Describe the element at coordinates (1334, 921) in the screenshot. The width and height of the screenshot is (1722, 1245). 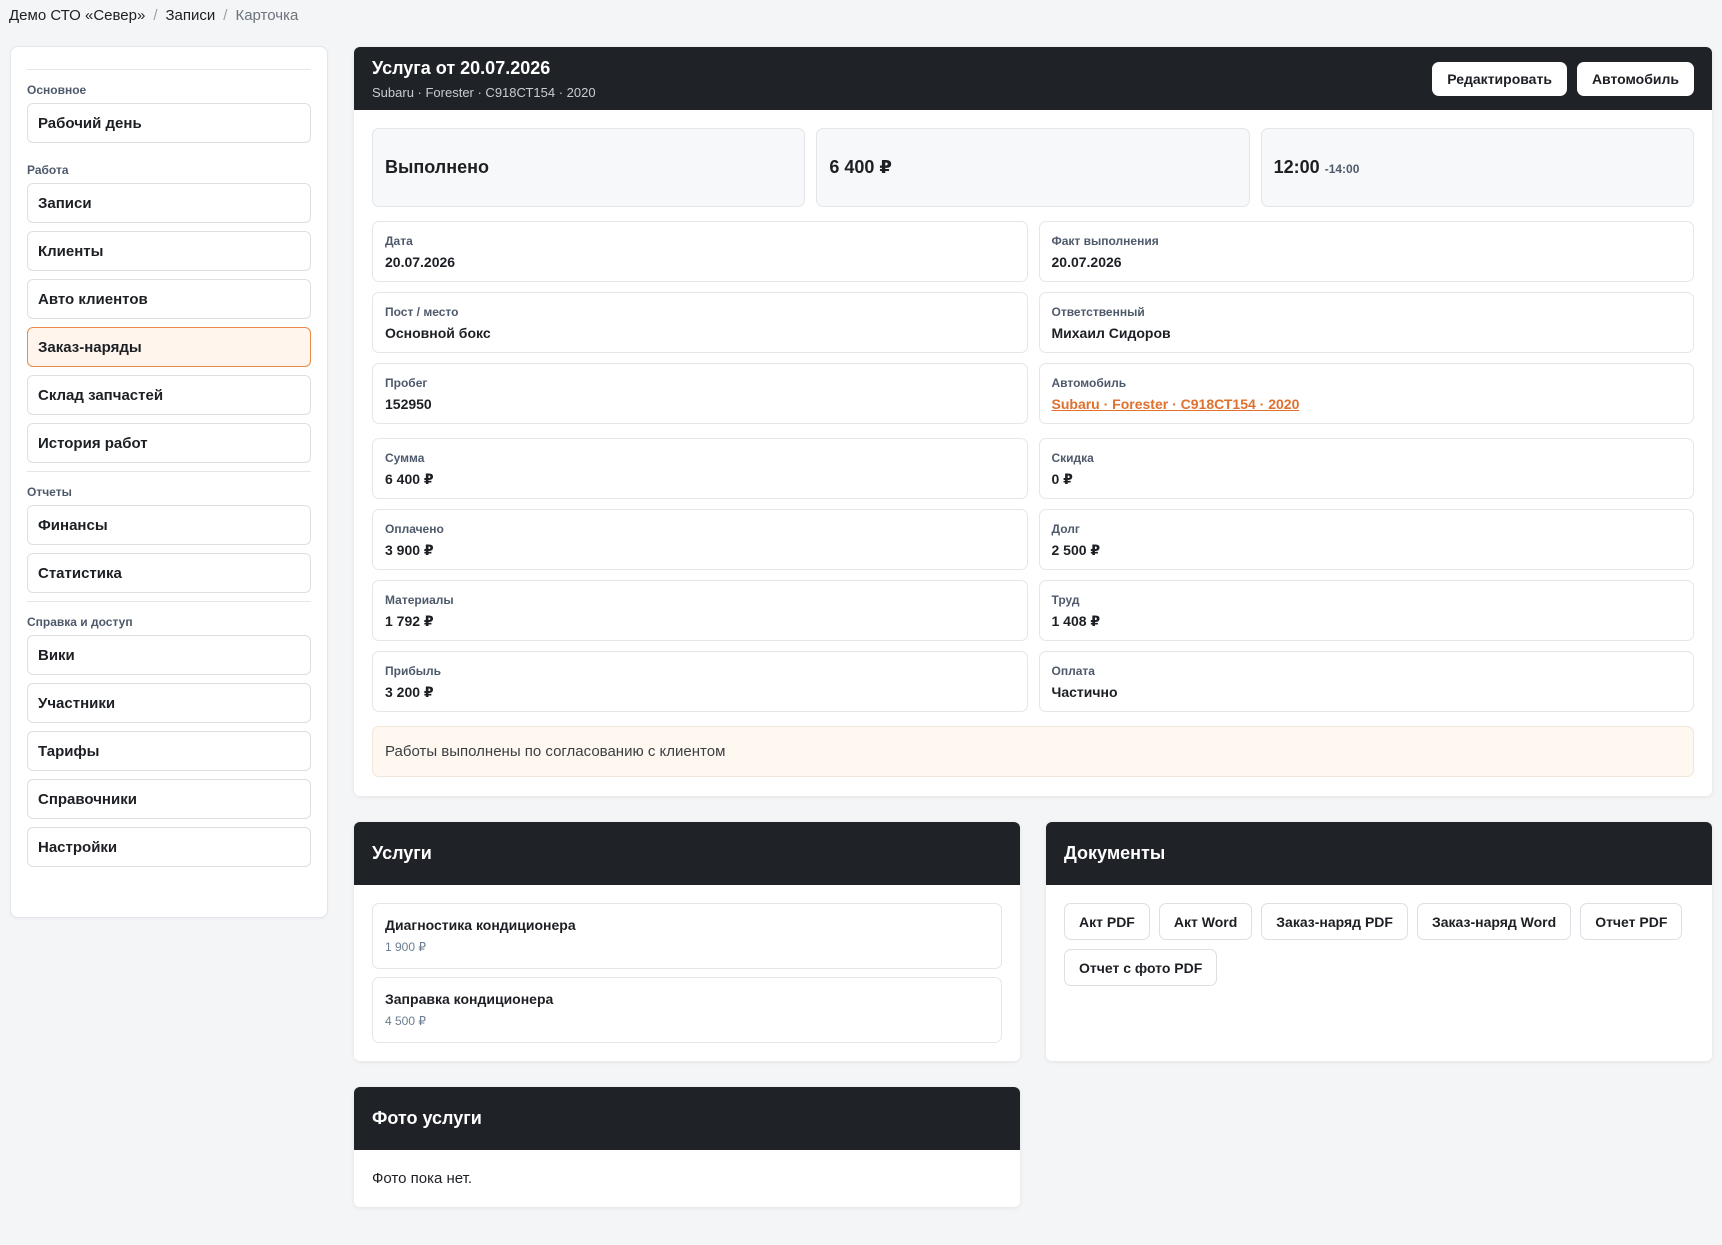
I see `work-order-pdf-button: Заказ-наряд PDF` at that location.